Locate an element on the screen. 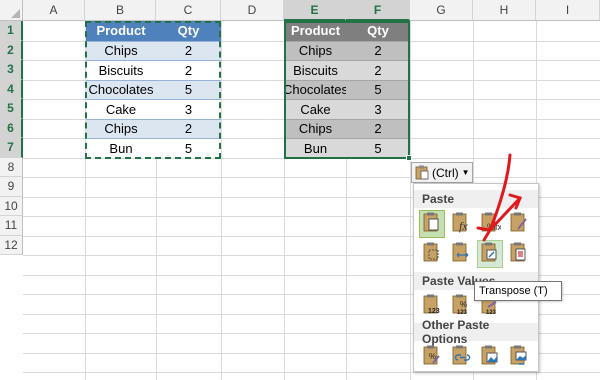 The image size is (600, 380). svg-text: fx is located at coordinates (463, 226).